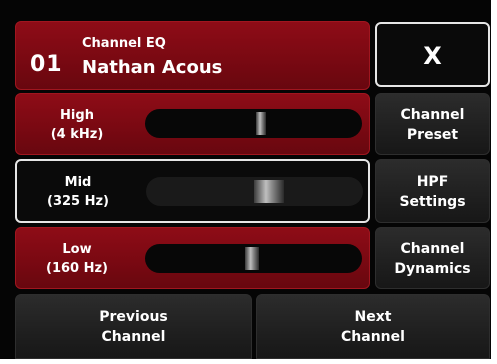 This screenshot has height=364, width=497. What do you see at coordinates (253, 123) in the screenshot?
I see `gain-slider-high` at bounding box center [253, 123].